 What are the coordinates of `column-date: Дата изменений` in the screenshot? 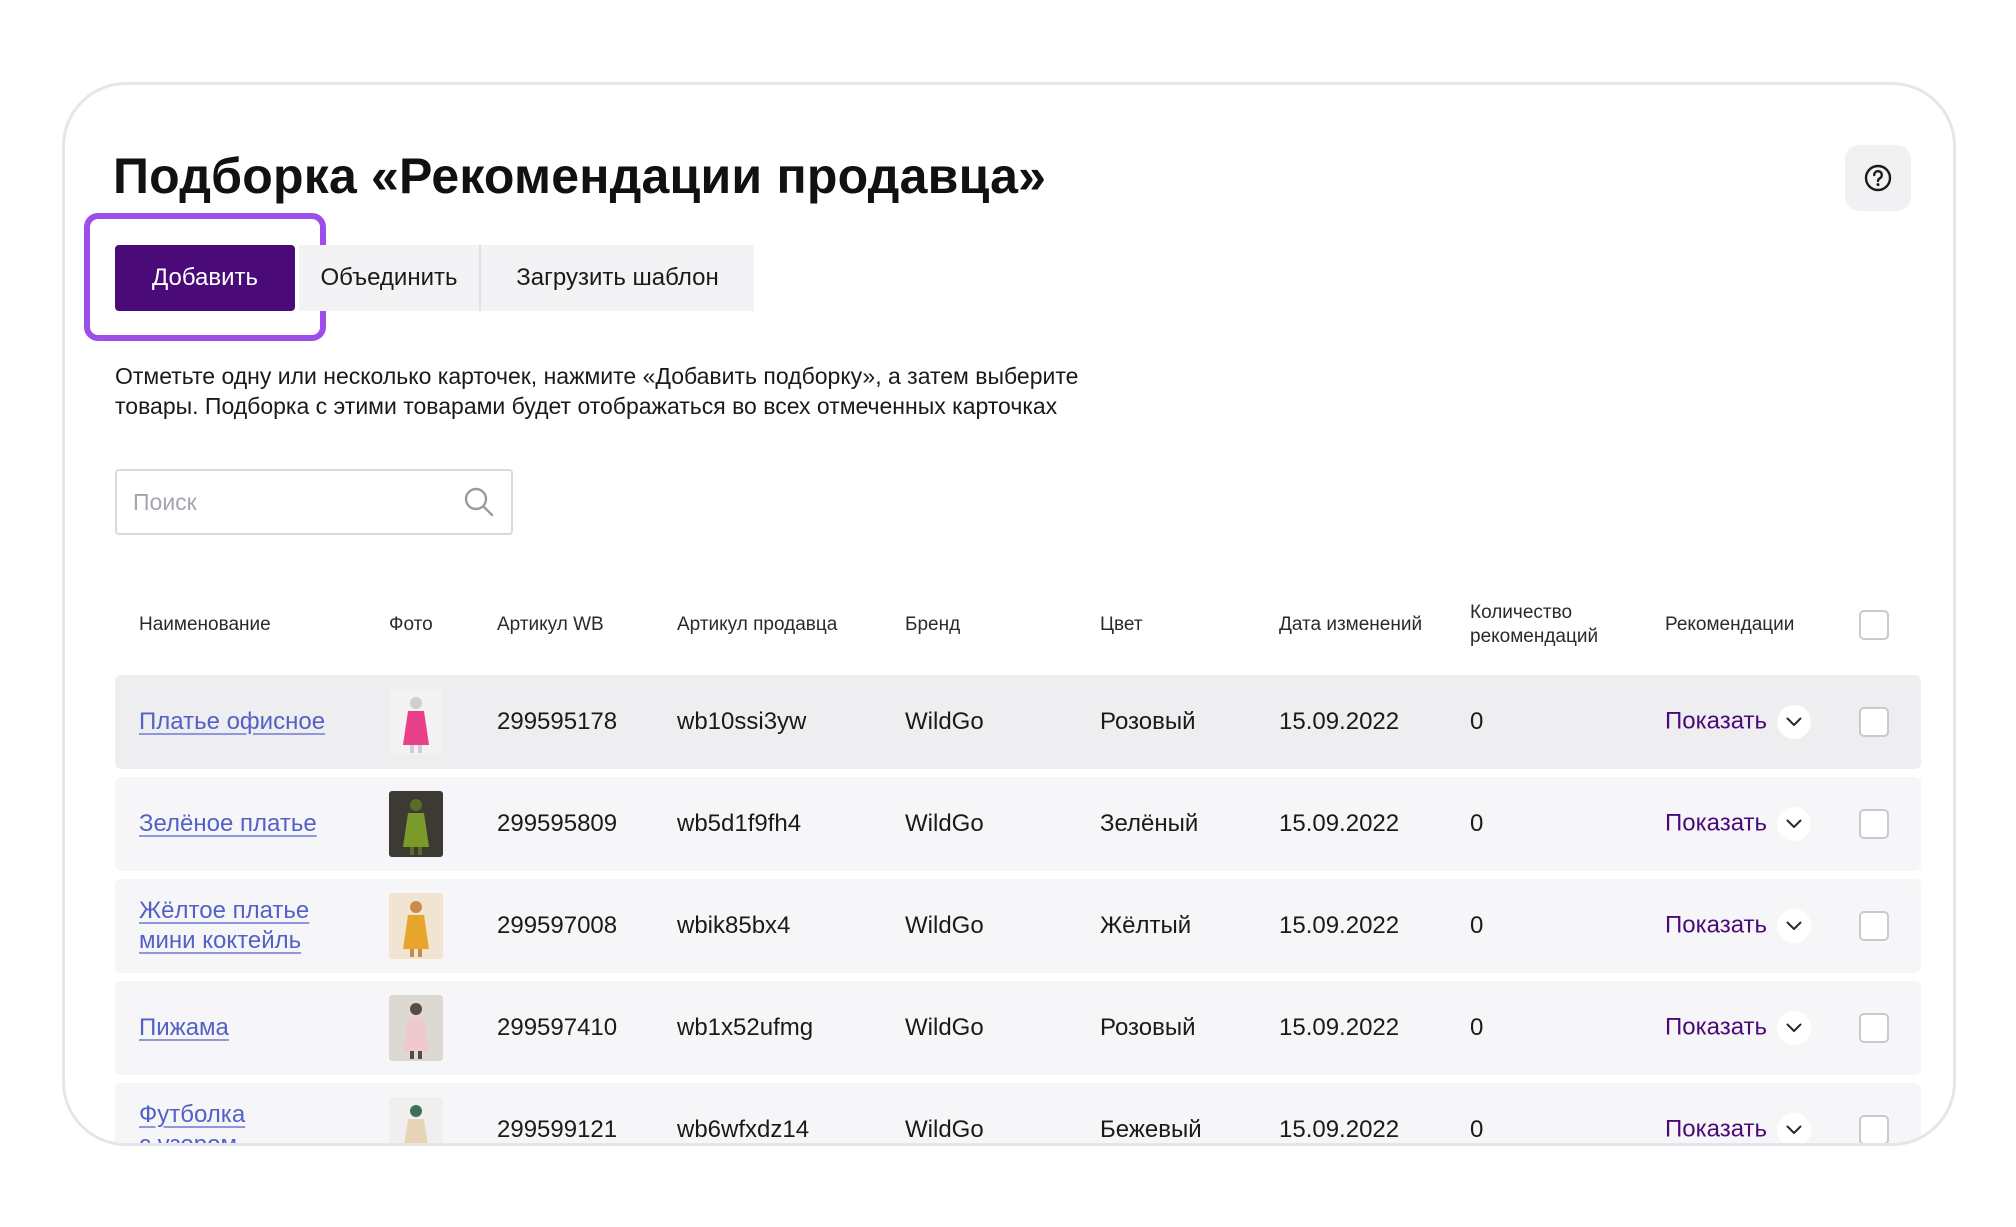 It's located at (1351, 624).